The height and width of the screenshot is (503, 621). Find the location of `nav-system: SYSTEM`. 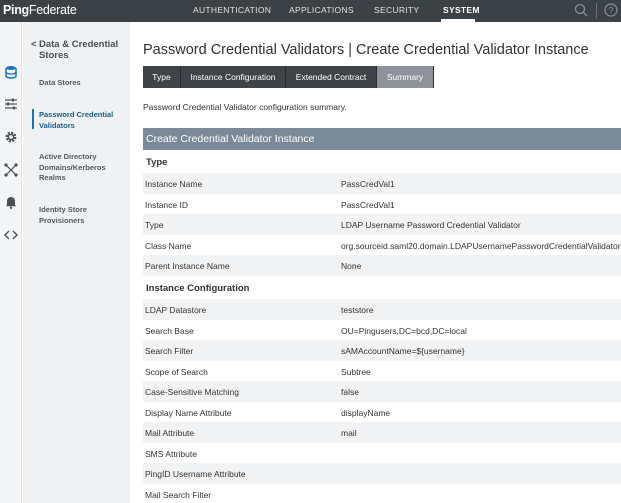

nav-system: SYSTEM is located at coordinates (461, 10).